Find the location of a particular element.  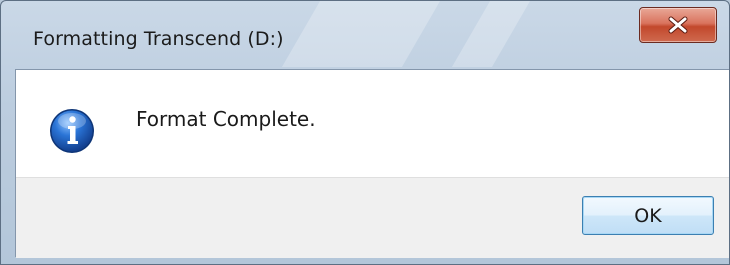

ok-button: OK is located at coordinates (648, 215).